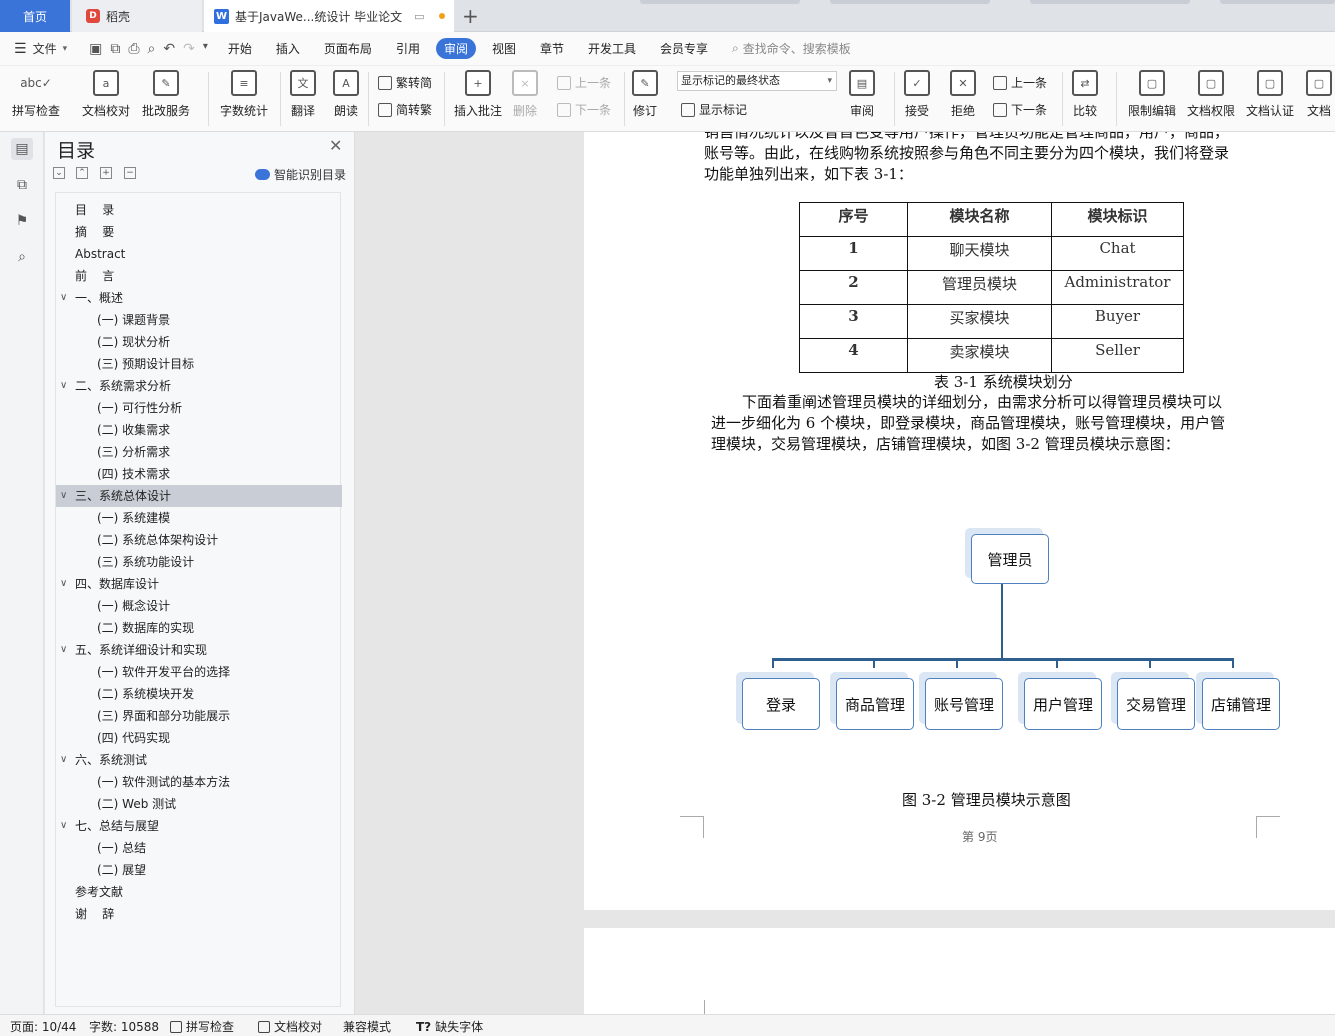  I want to click on toc-item: (一) 可行性分析, so click(199, 408).